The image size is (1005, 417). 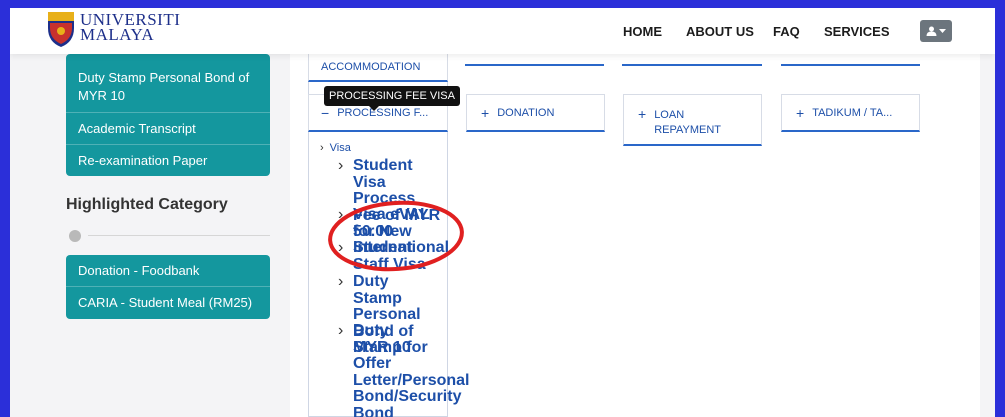 What do you see at coordinates (340, 148) in the screenshot?
I see `tree-root-label: Visa` at bounding box center [340, 148].